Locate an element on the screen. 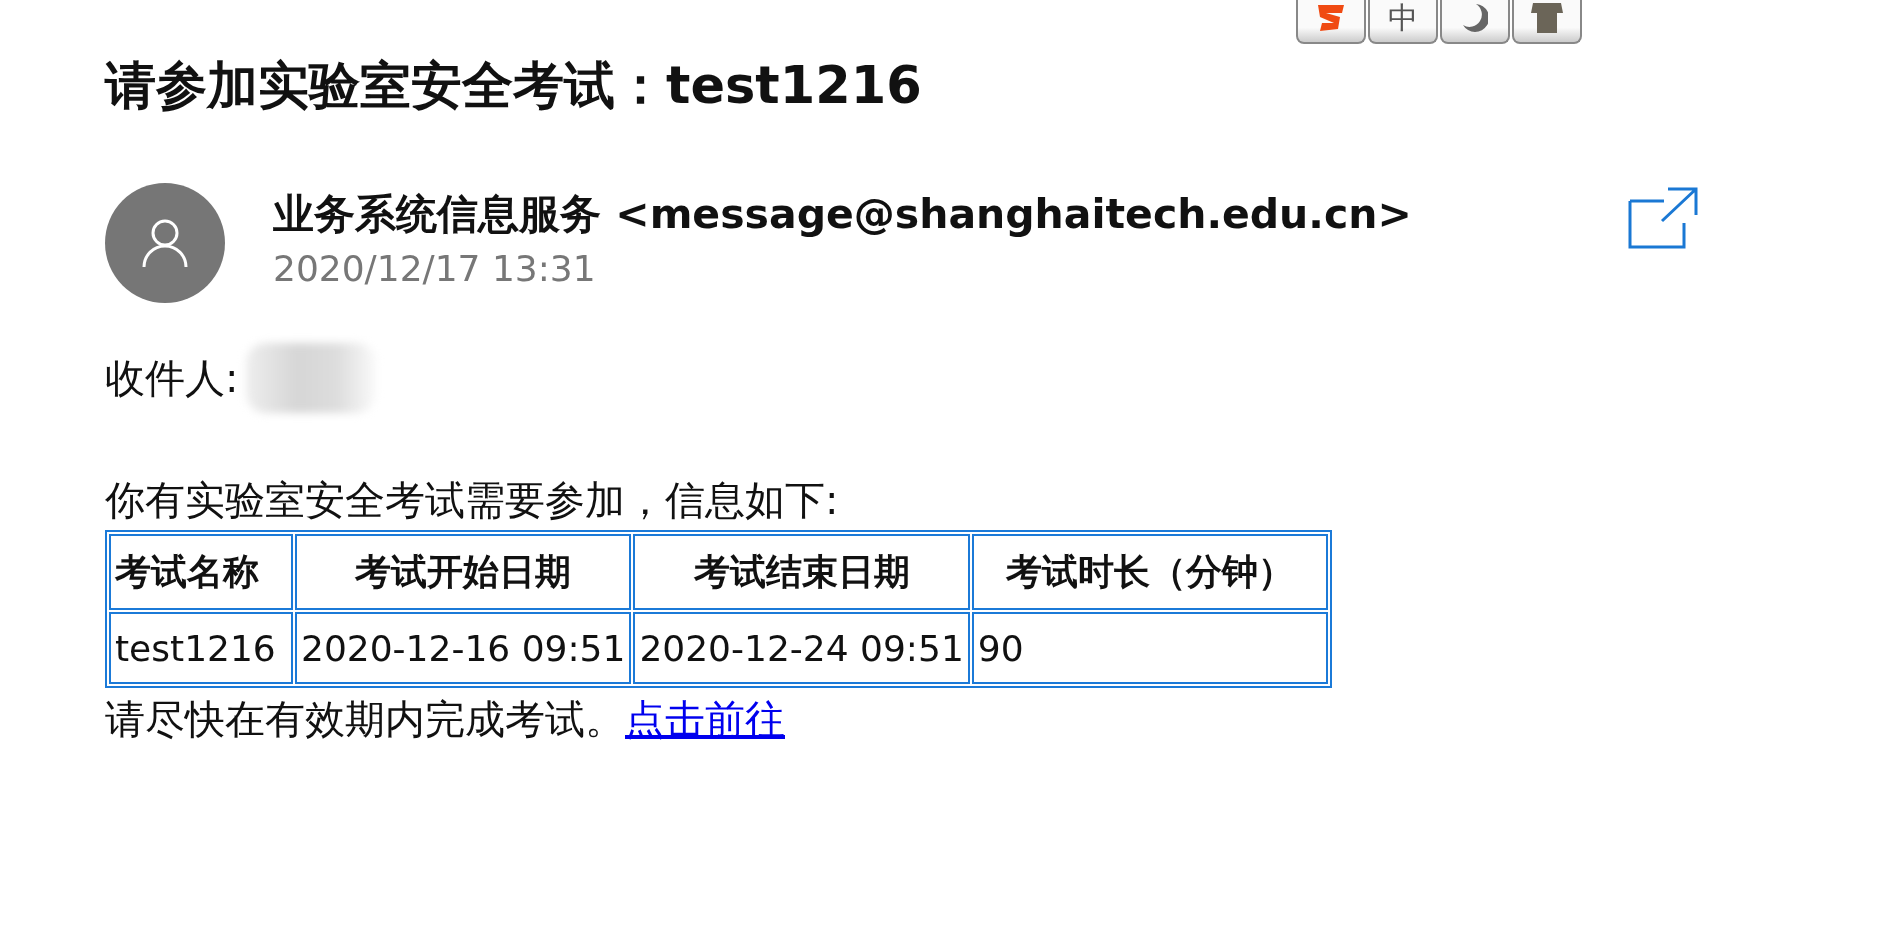  table-cell: 90 is located at coordinates (1149, 648).